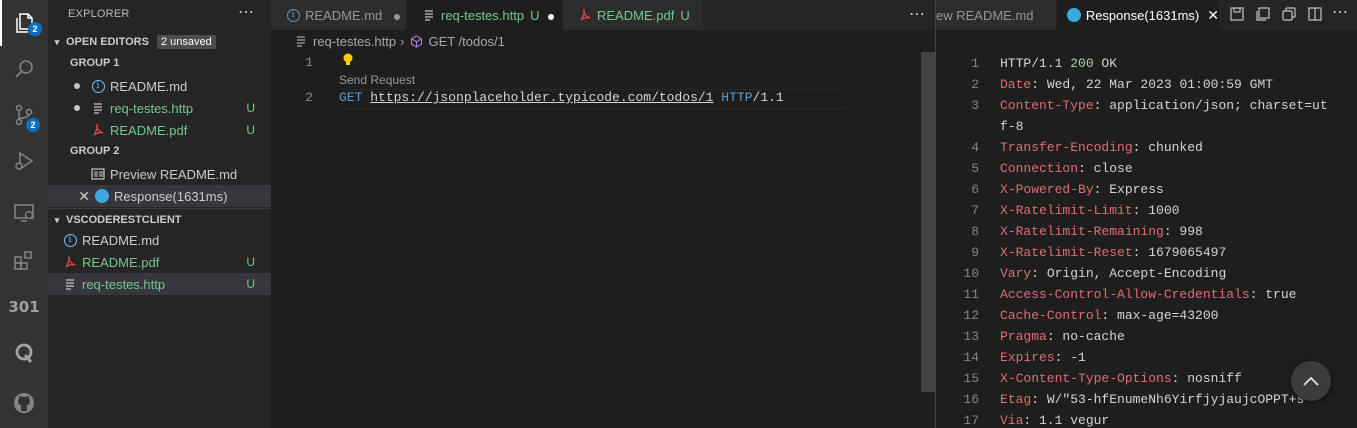  I want to click on lightbulb-icon, so click(348, 62).